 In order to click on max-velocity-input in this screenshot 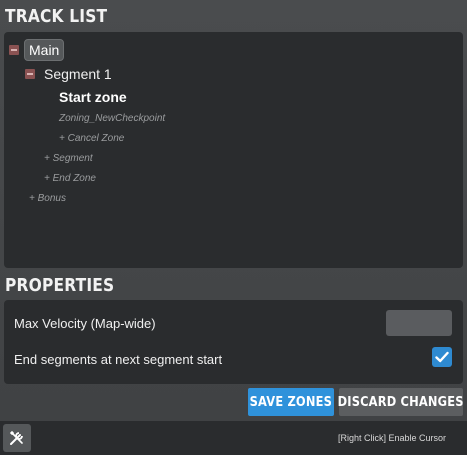, I will do `click(419, 323)`.